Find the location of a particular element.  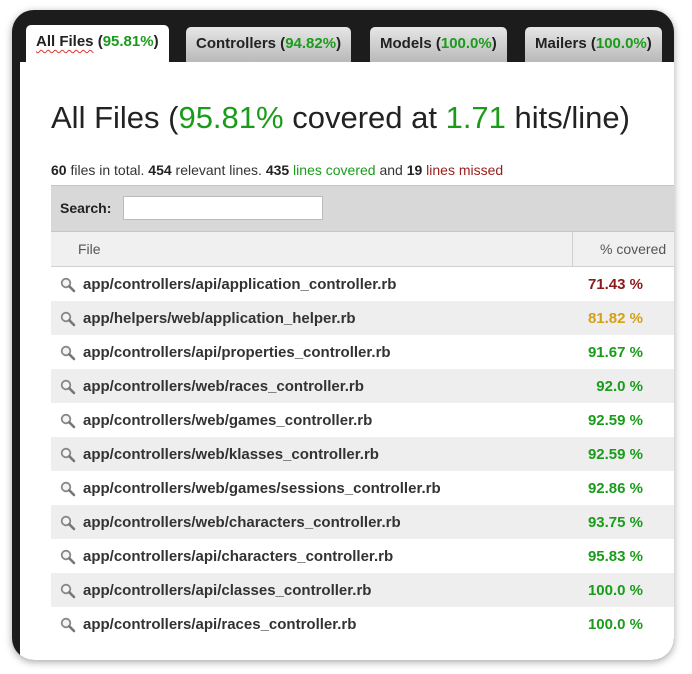

coverage-percent: 92.86 % is located at coordinates (615, 488).